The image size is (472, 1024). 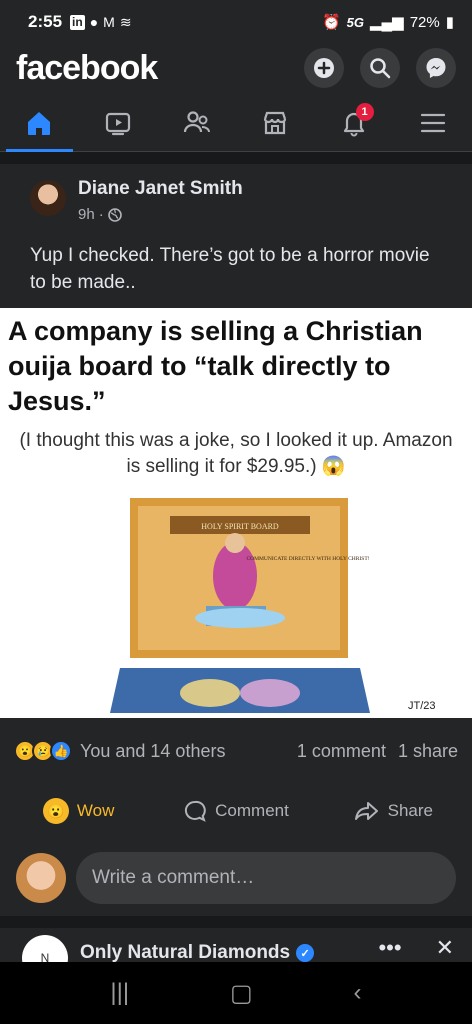 I want to click on create-button, so click(x=324, y=68).